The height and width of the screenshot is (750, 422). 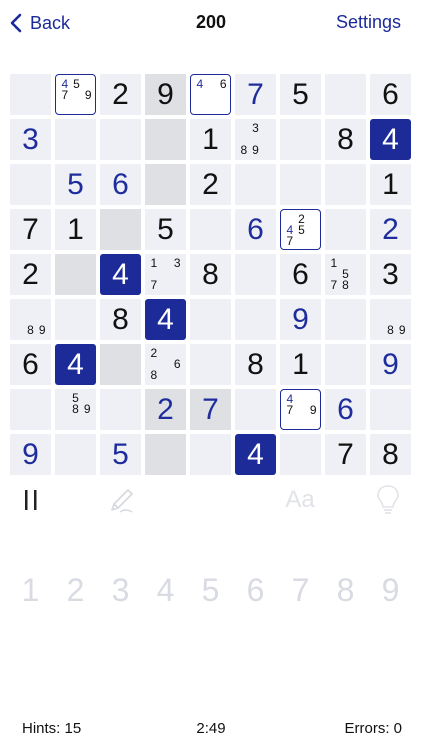 I want to click on board-cell: 2457, so click(x=300, y=229).